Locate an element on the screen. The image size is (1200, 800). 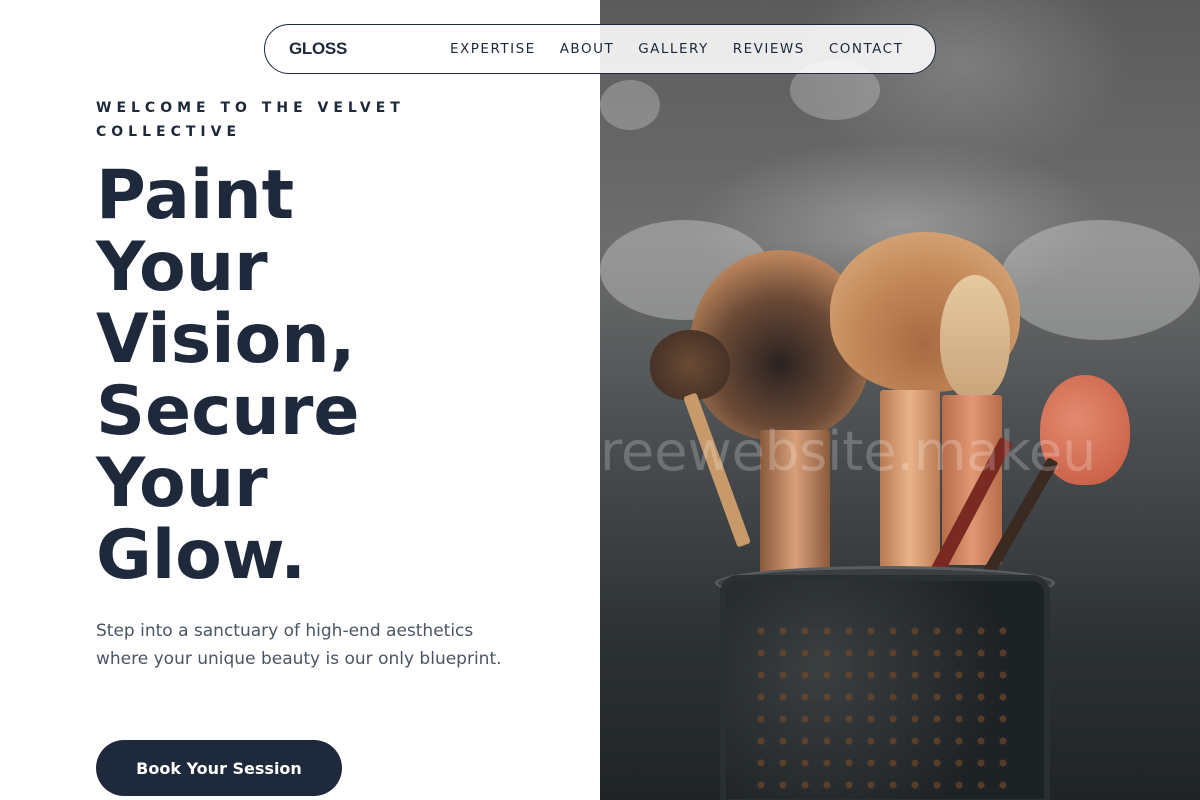
image-watermark: reewebsite.makeu is located at coordinates (848, 451).